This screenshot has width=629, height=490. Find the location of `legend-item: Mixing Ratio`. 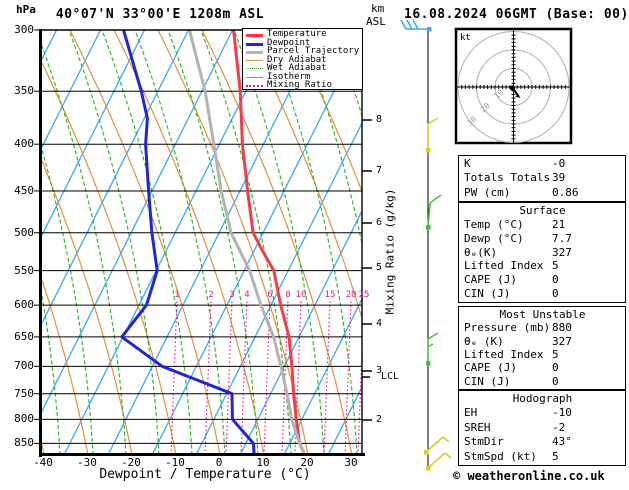

legend-item: Mixing Ratio is located at coordinates (304, 85).